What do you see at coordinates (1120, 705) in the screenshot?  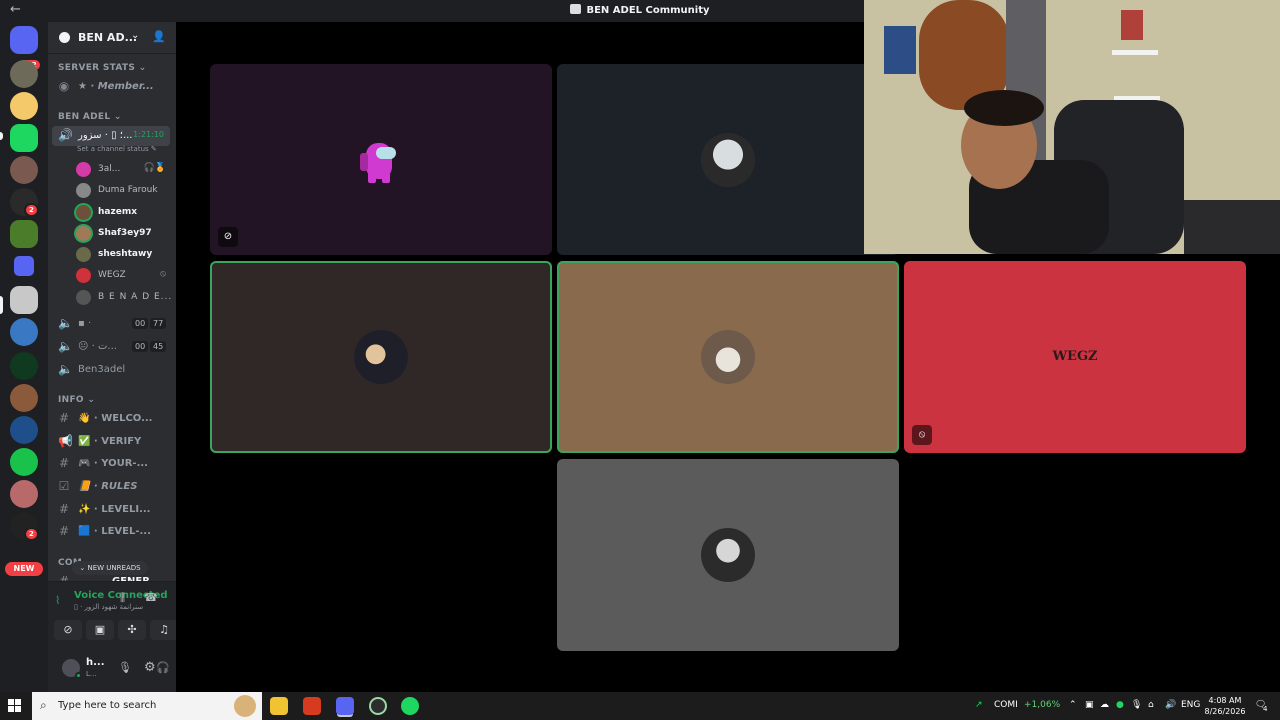 I see `tray-spotify-icon: ●` at bounding box center [1120, 705].